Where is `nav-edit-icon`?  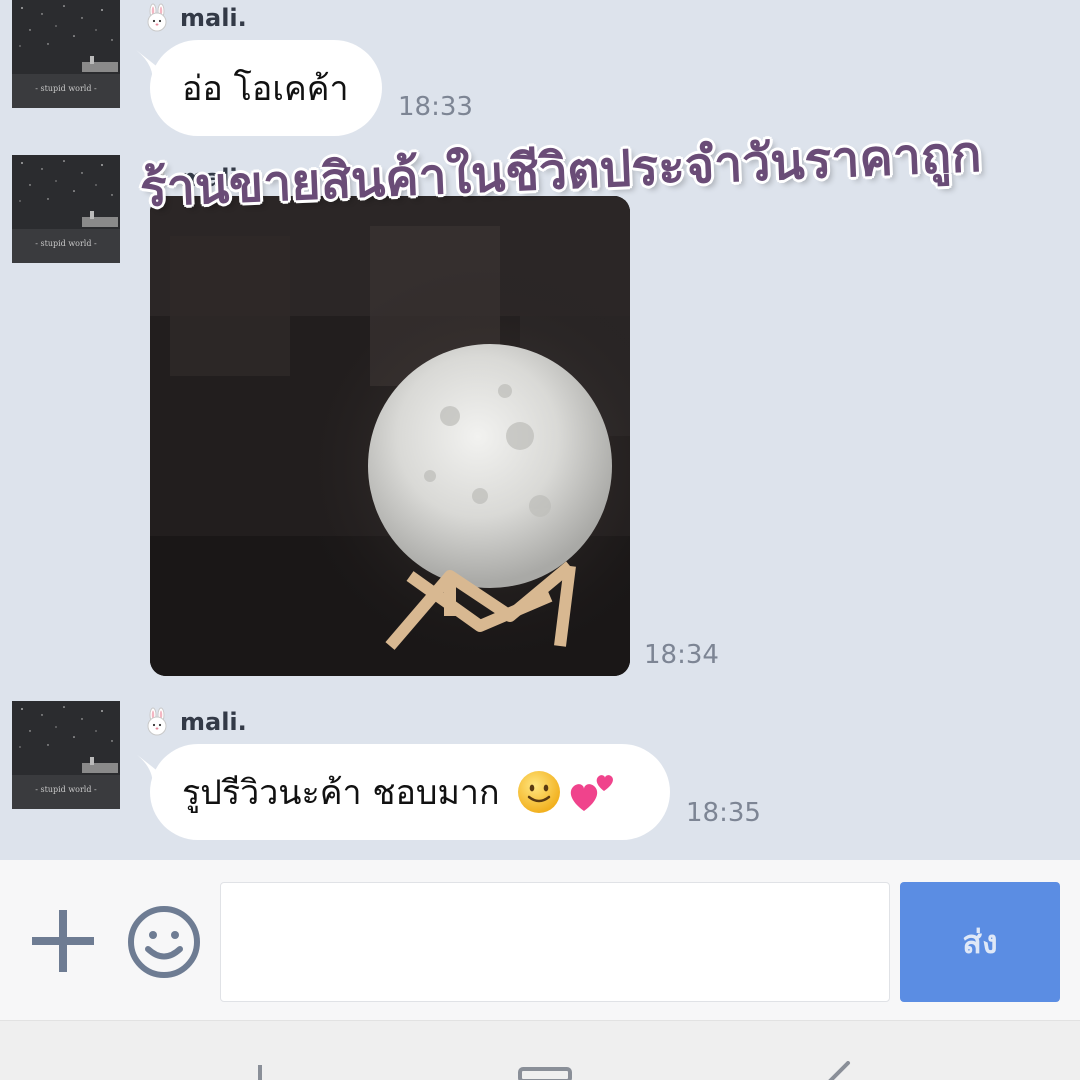 nav-edit-icon is located at coordinates (839, 1070).